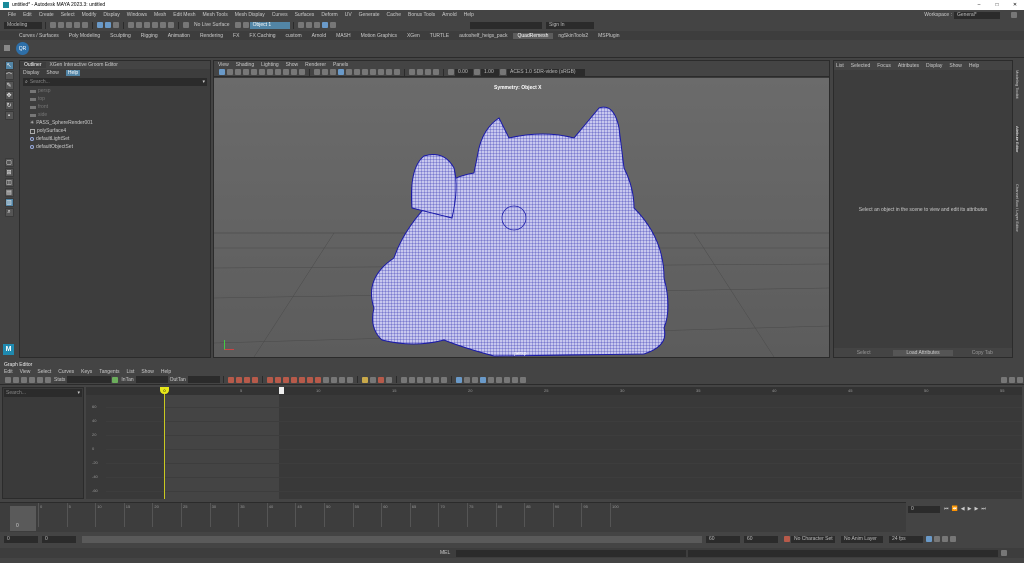 Image resolution: width=1024 pixels, height=563 pixels. What do you see at coordinates (522, 379) in the screenshot?
I see `resample-icon` at bounding box center [522, 379].